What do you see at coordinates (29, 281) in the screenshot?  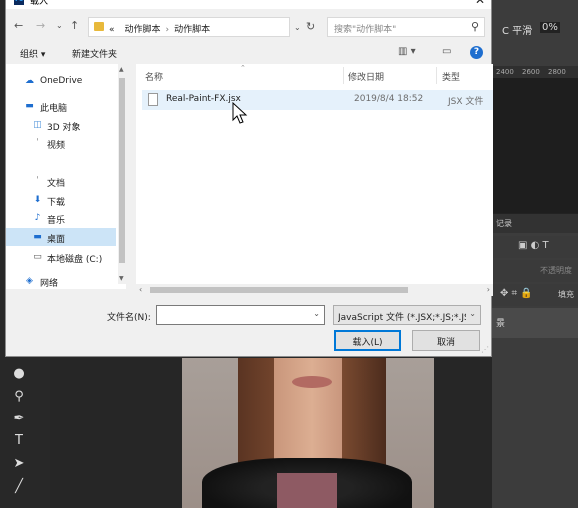 I see `network-icon: ◈` at bounding box center [29, 281].